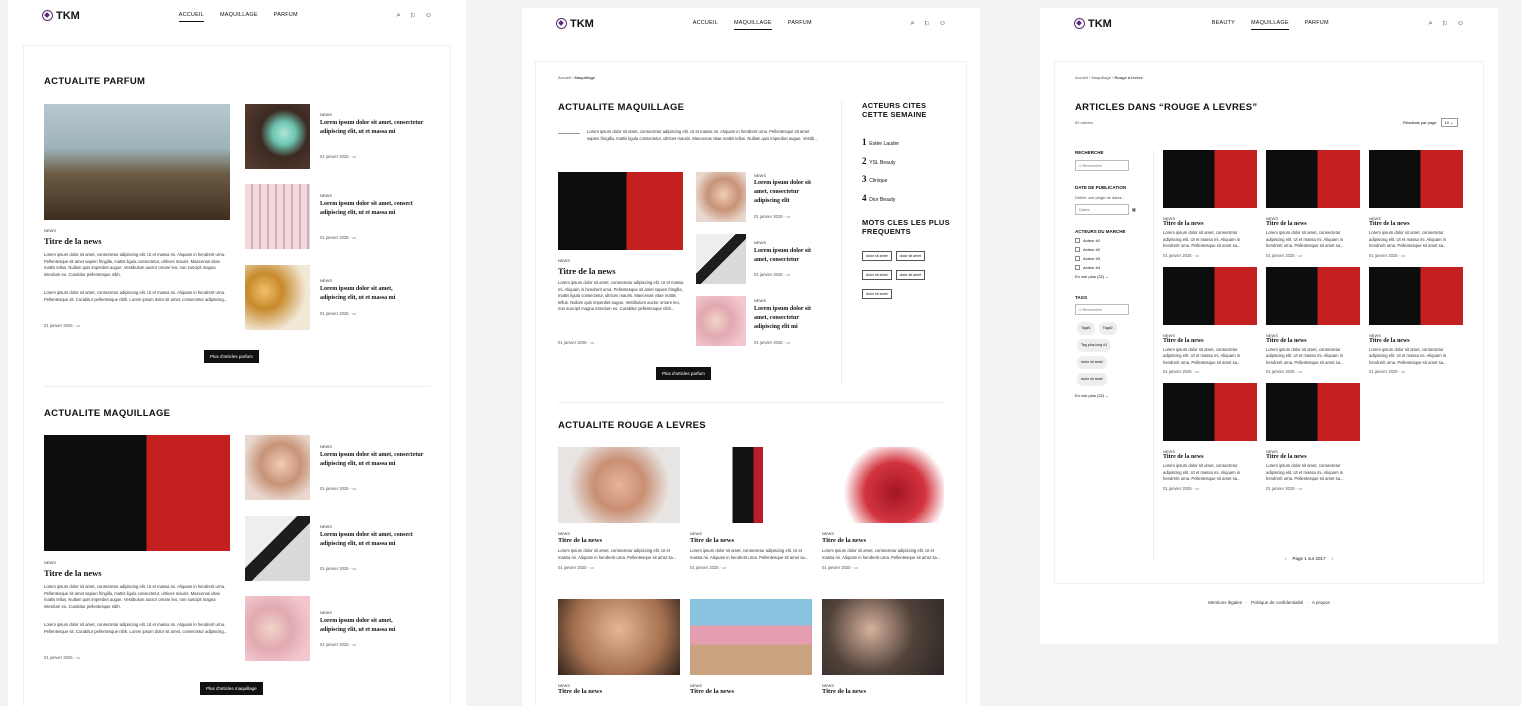  What do you see at coordinates (1107, 328) in the screenshot?
I see `tag-pill: Tag#2` at bounding box center [1107, 328].